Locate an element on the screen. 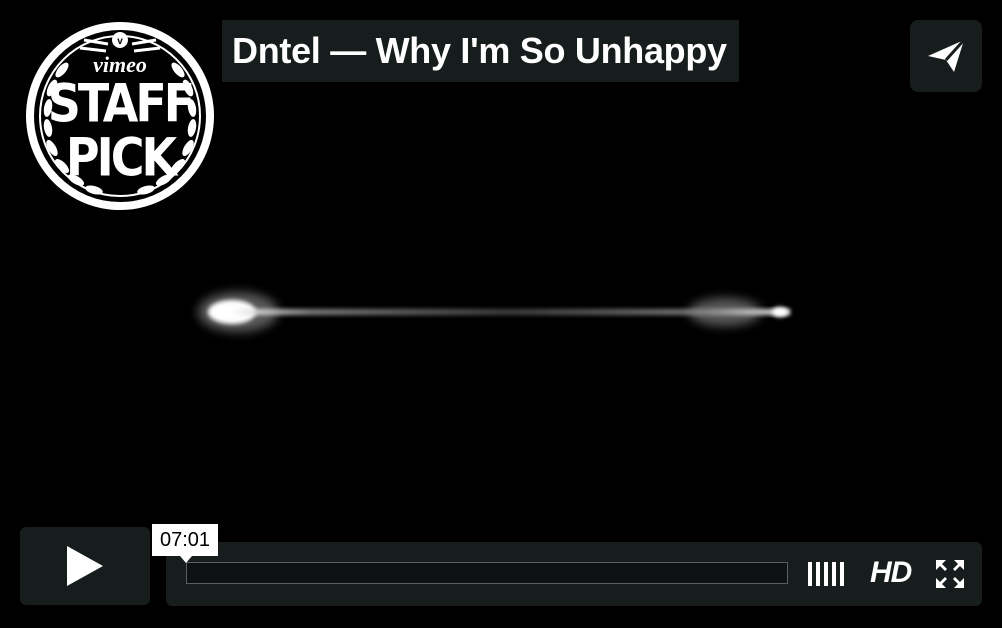 The image size is (1002, 628). fullscreen-icon is located at coordinates (950, 574).